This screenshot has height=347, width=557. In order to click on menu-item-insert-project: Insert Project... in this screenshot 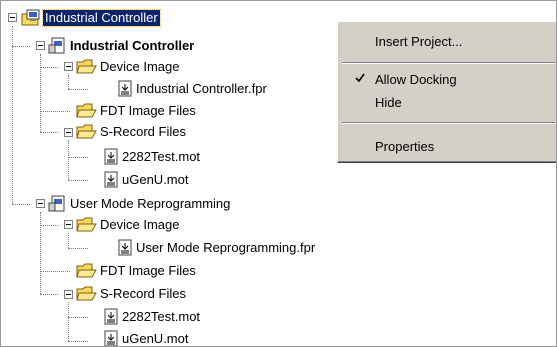, I will do `click(448, 41)`.